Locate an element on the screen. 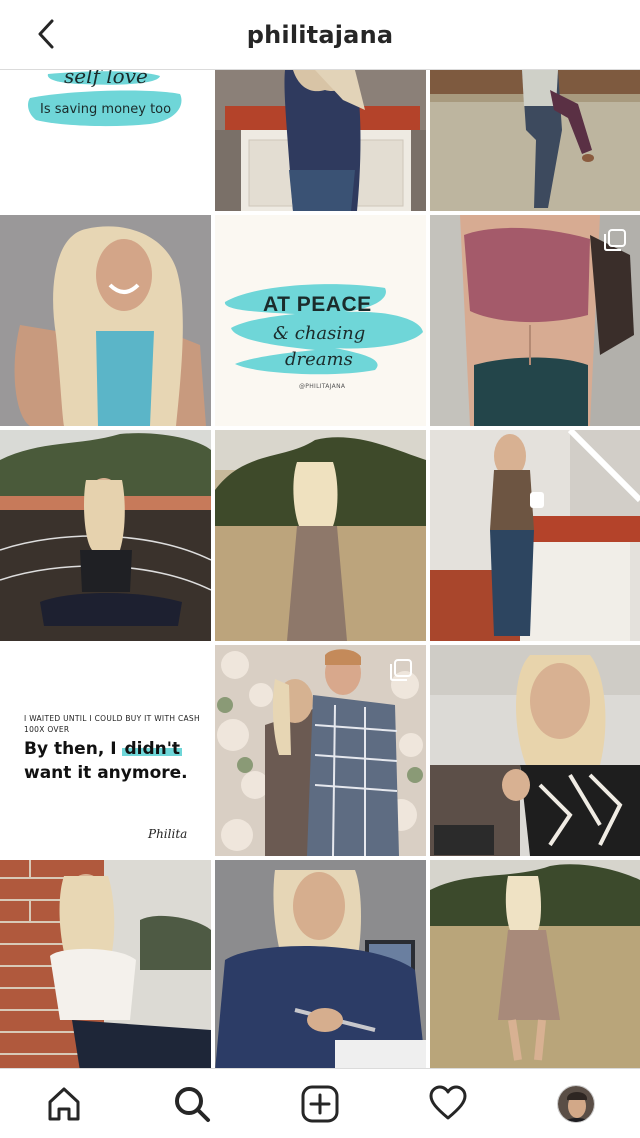 This screenshot has width=640, height=1138. bottom-nav is located at coordinates (320, 1103).